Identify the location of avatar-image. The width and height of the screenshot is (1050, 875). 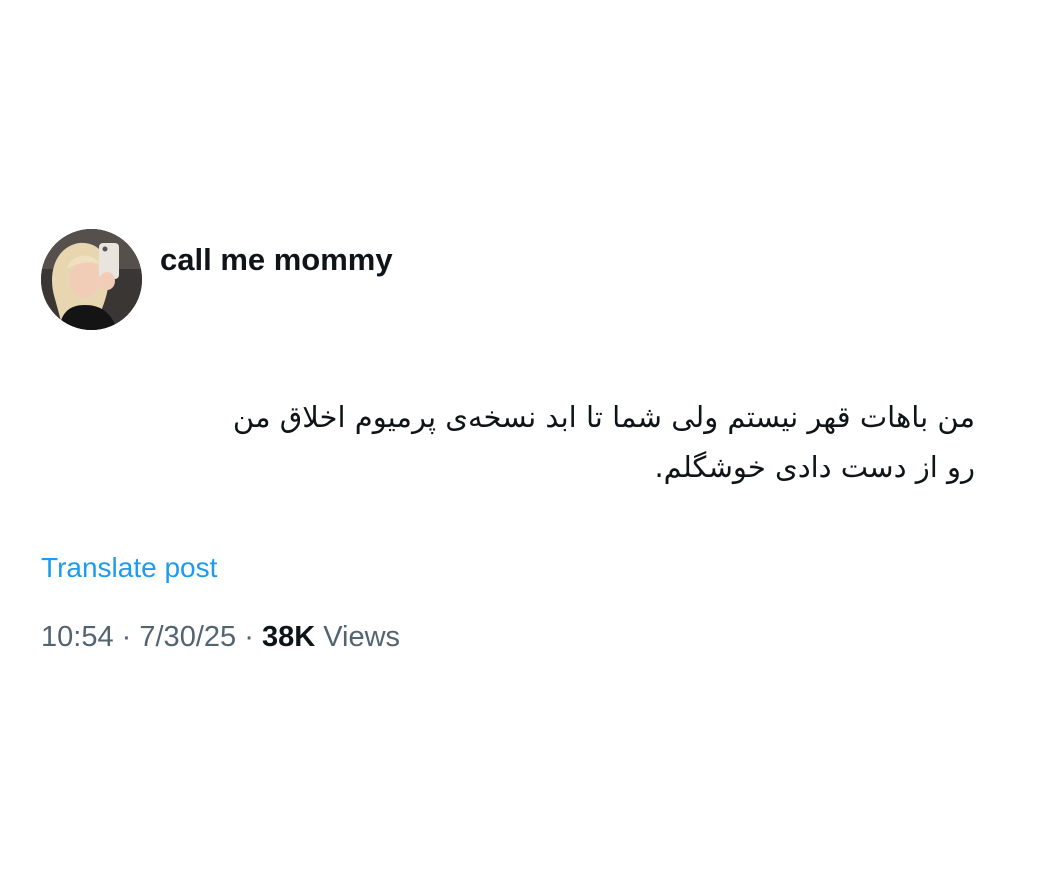
(91, 279).